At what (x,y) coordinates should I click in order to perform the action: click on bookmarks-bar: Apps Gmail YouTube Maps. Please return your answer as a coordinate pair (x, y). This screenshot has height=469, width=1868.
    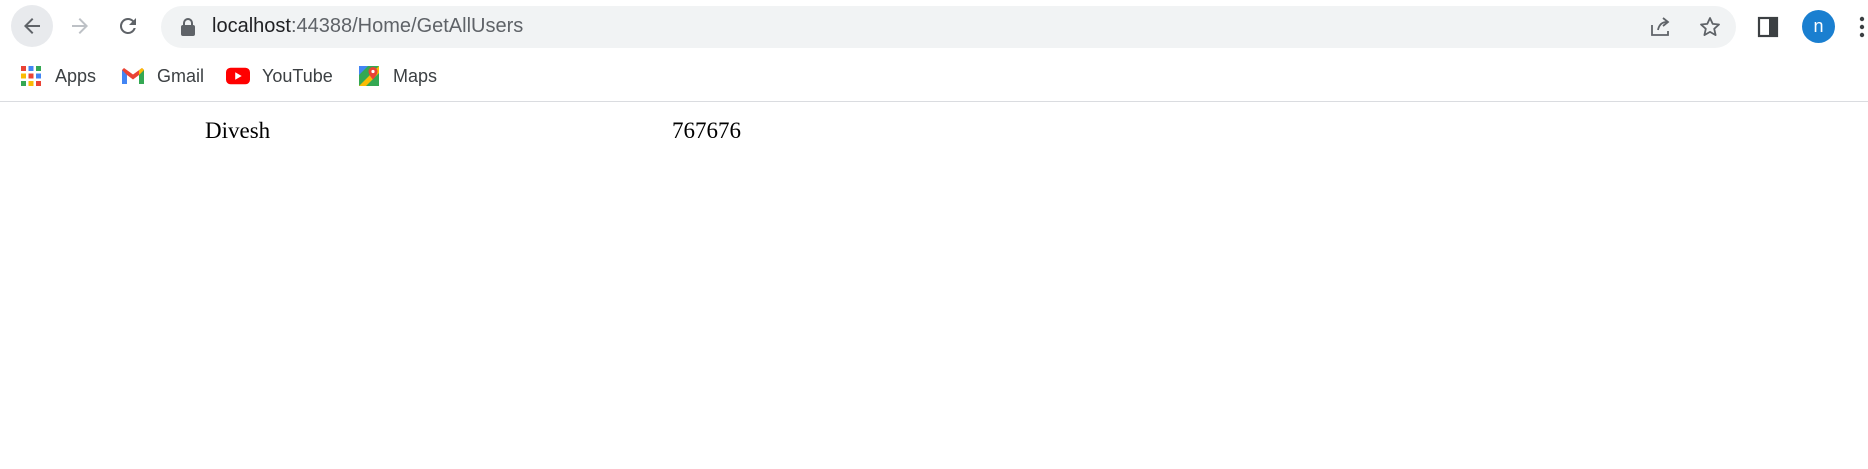
    Looking at the image, I should click on (934, 77).